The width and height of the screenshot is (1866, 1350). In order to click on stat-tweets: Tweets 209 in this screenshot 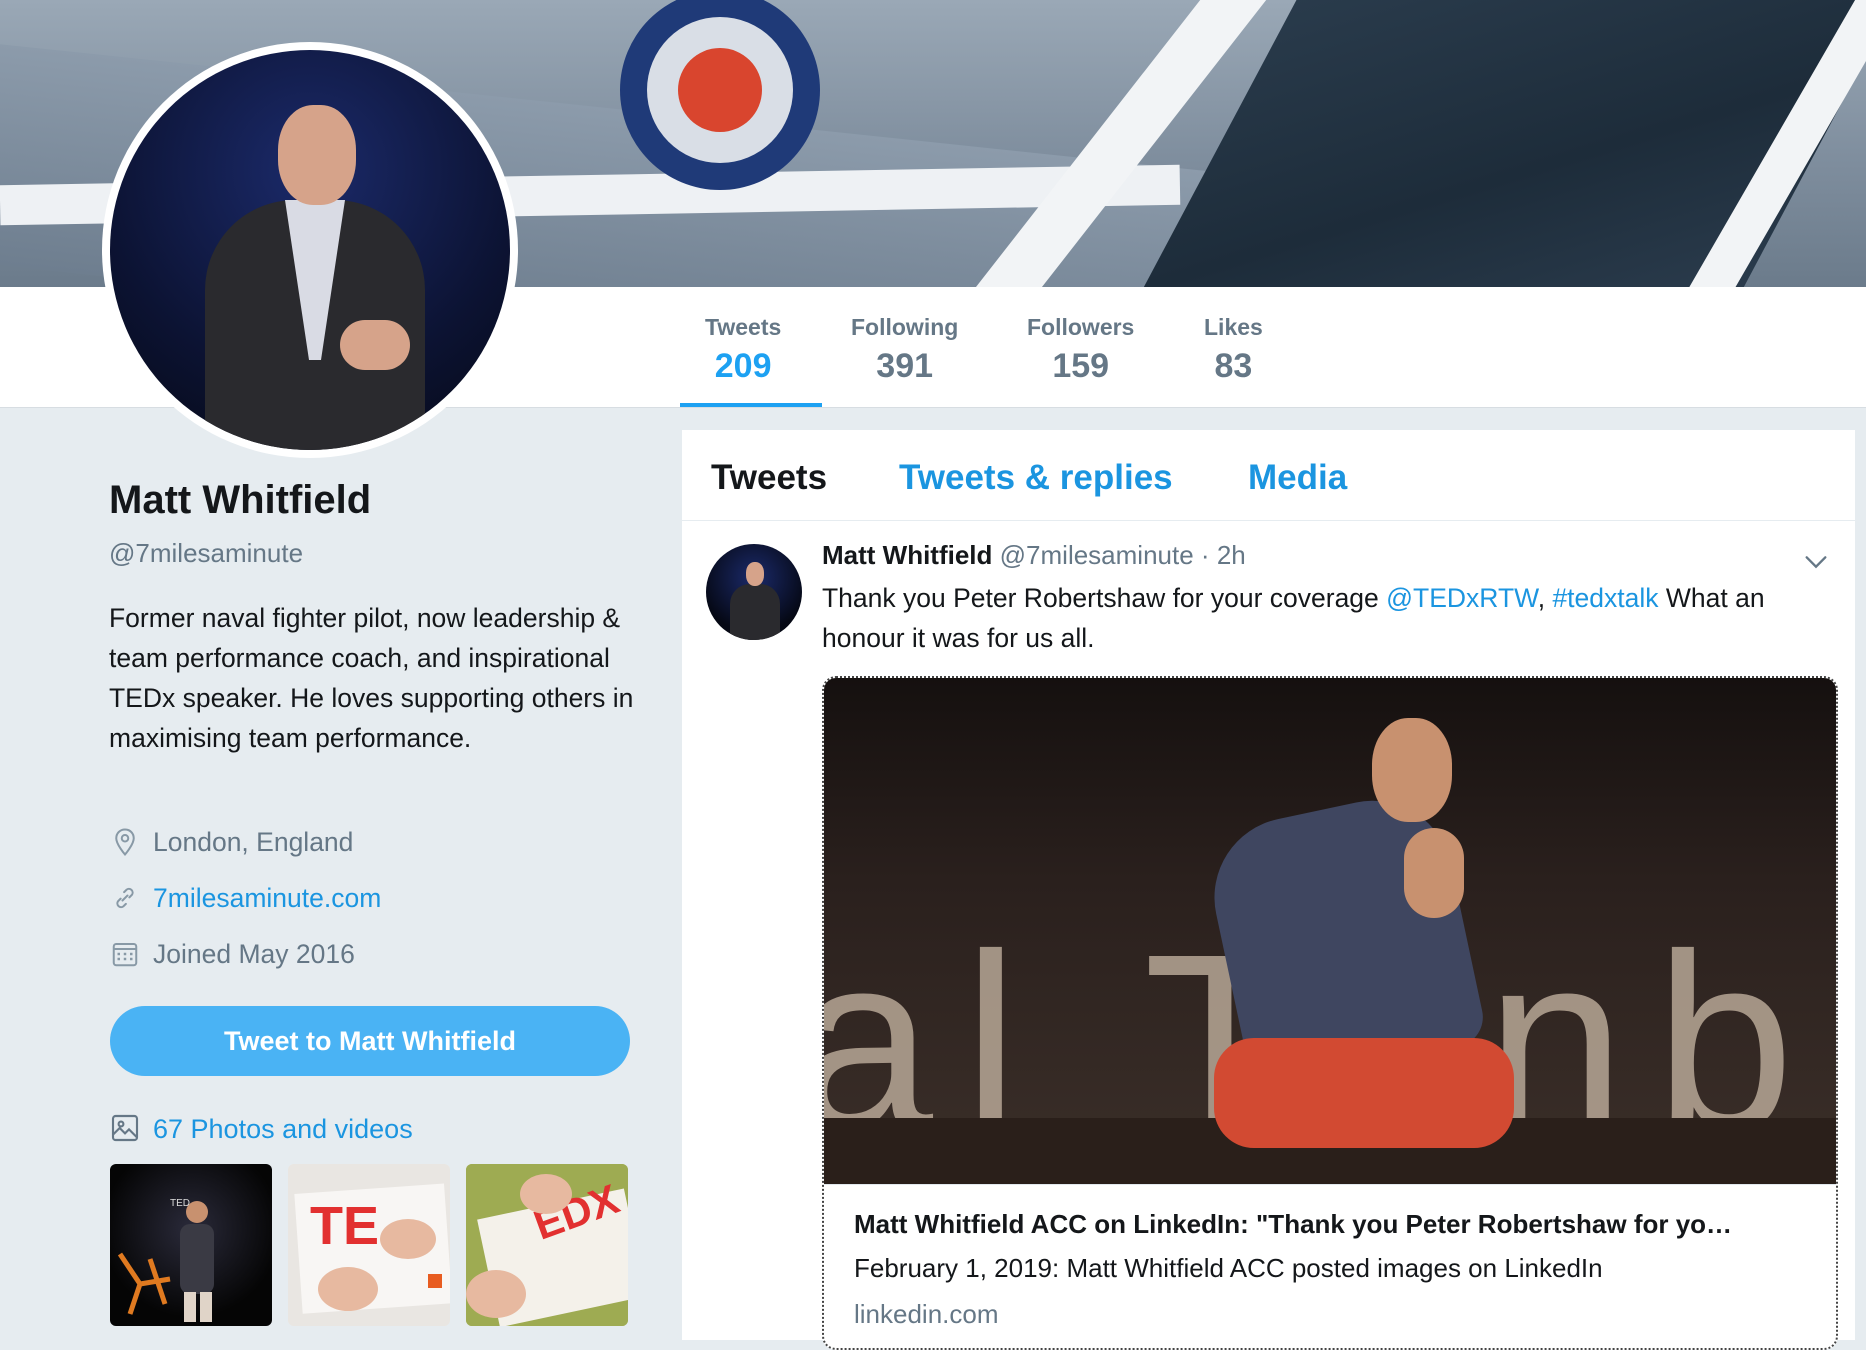, I will do `click(743, 350)`.